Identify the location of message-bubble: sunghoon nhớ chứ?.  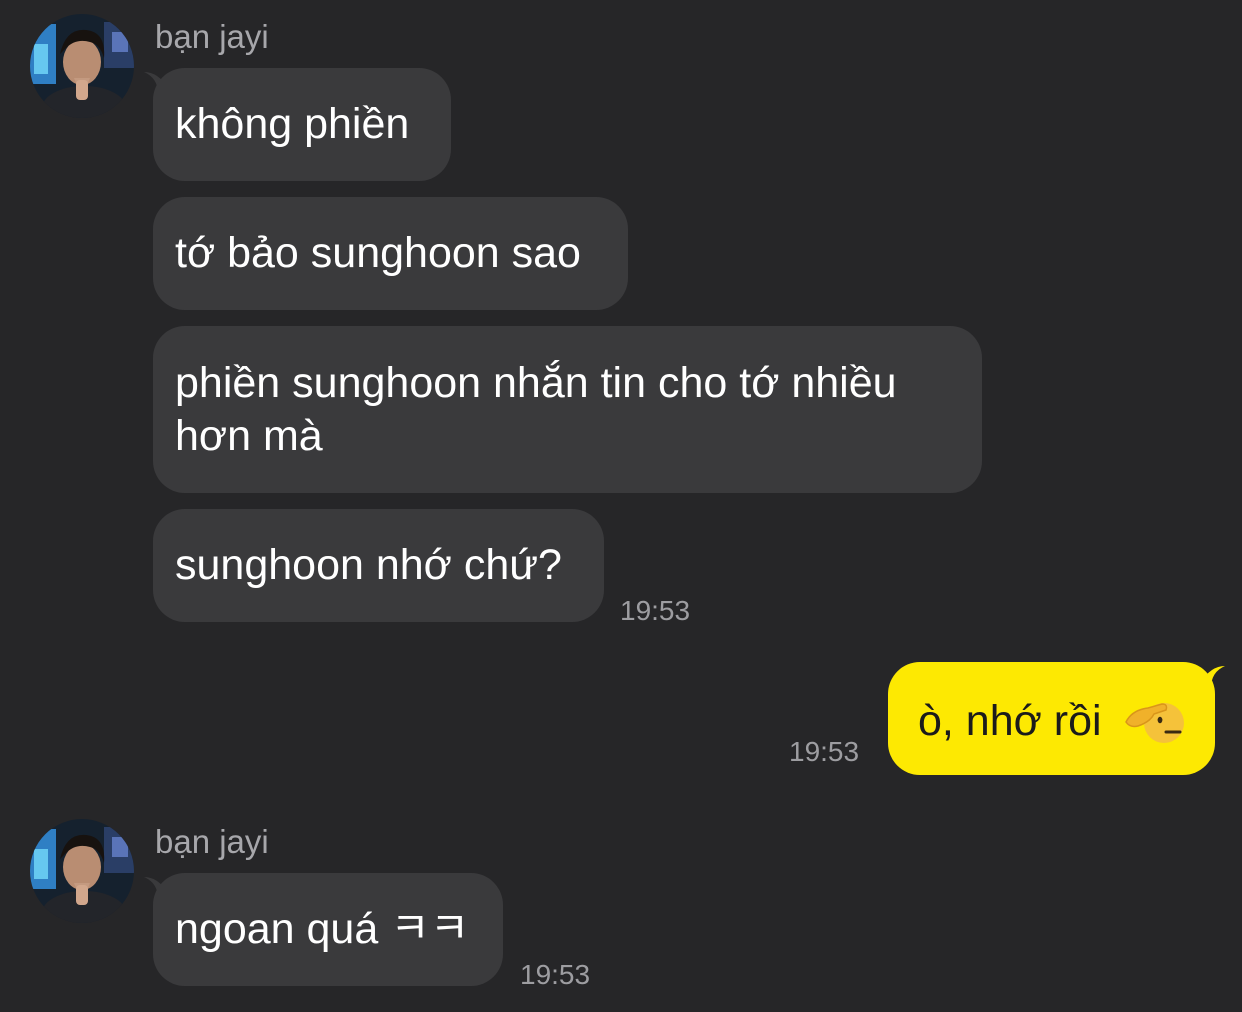
(378, 565).